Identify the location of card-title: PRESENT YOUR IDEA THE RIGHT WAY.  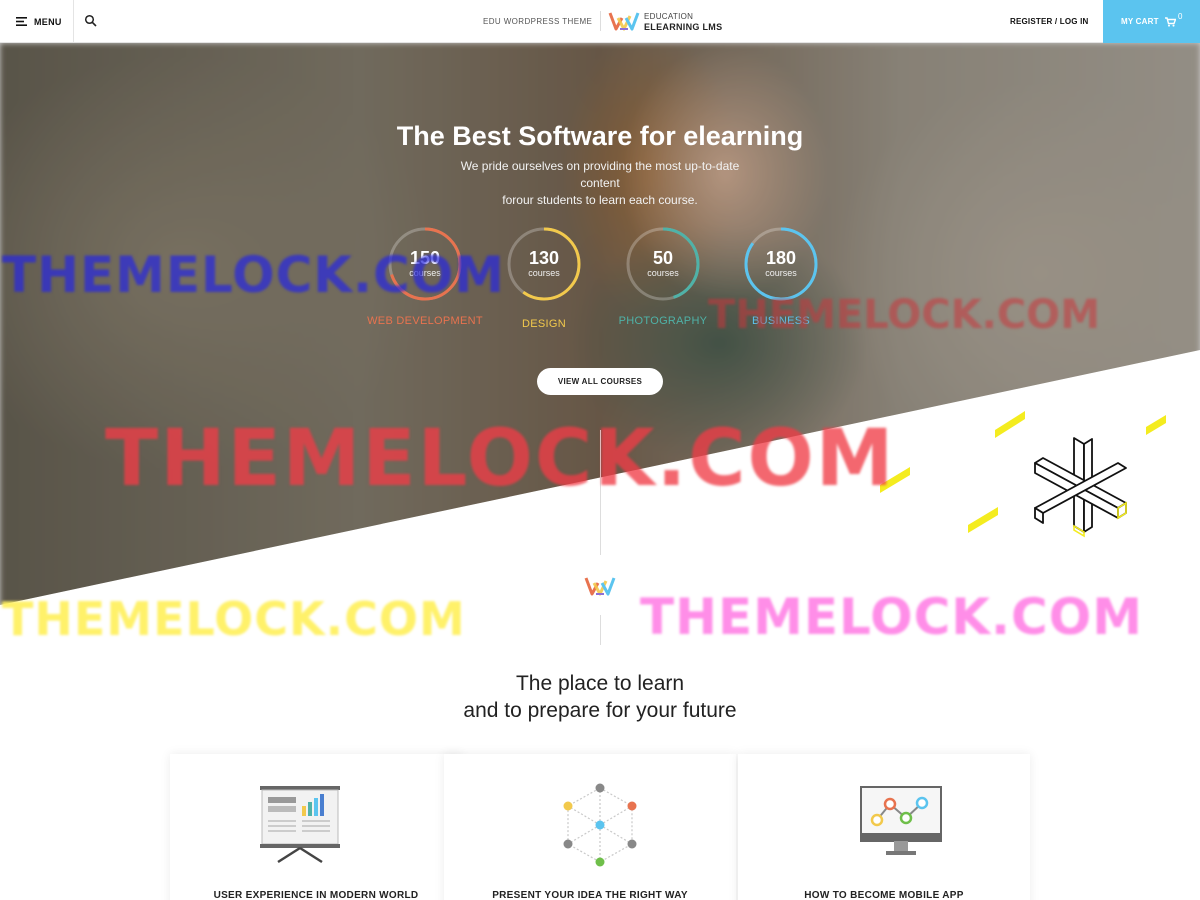
(590, 895).